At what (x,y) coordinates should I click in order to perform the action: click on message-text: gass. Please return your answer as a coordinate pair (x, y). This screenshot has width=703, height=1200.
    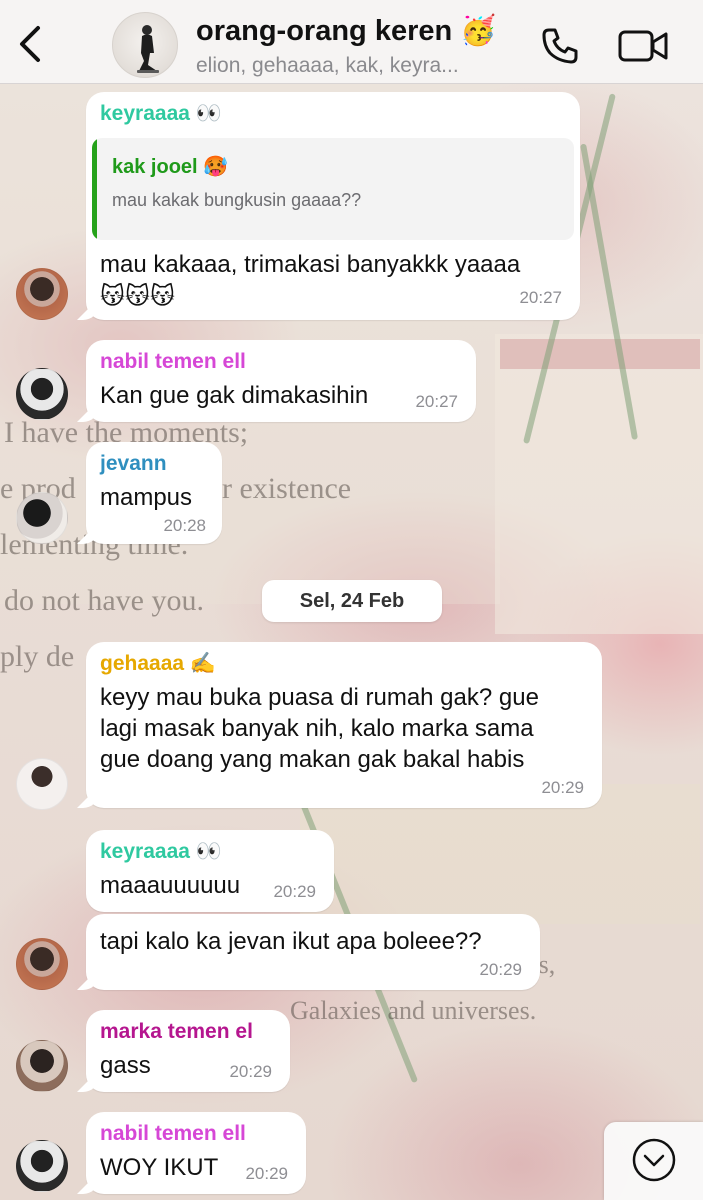
    Looking at the image, I should click on (125, 1065).